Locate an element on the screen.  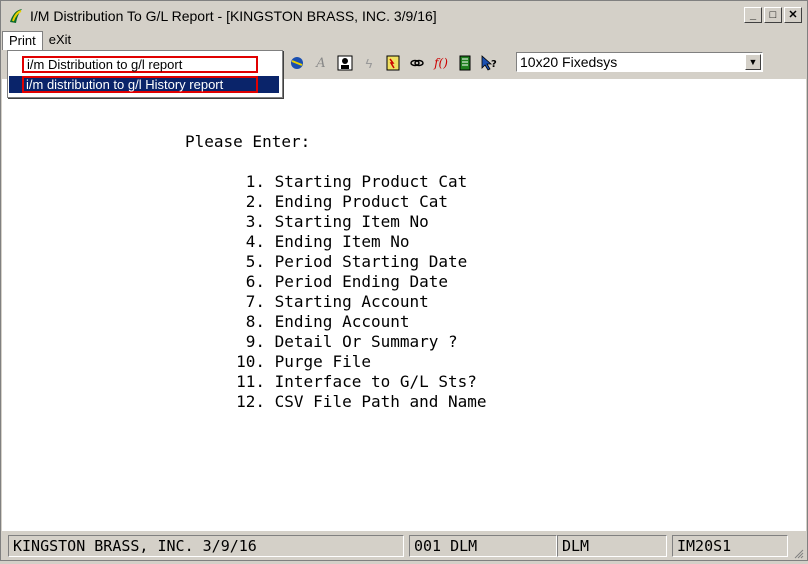
status-program: IM20S1 is located at coordinates (730, 546).